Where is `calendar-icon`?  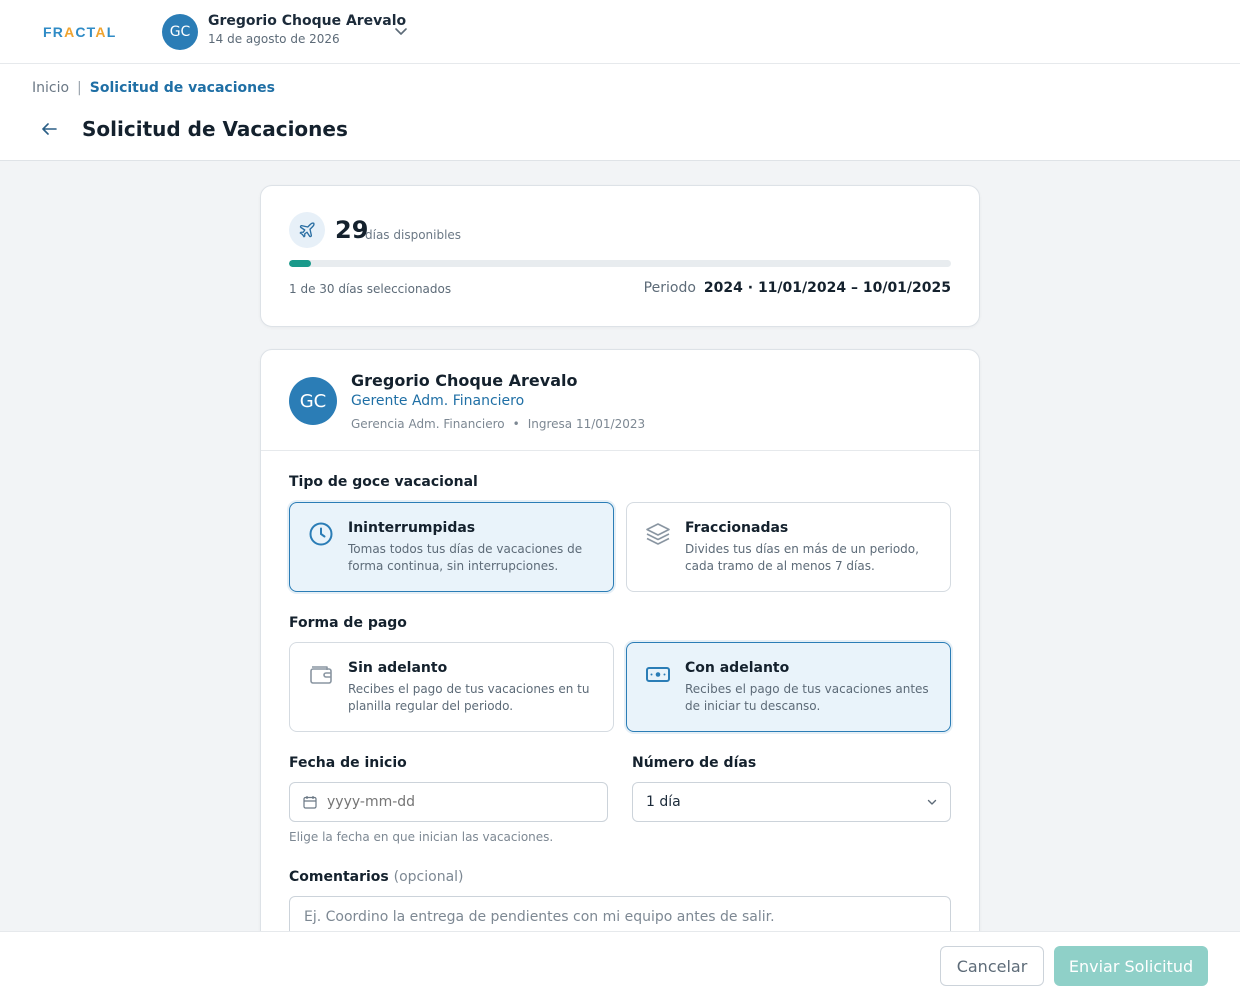
calendar-icon is located at coordinates (310, 802).